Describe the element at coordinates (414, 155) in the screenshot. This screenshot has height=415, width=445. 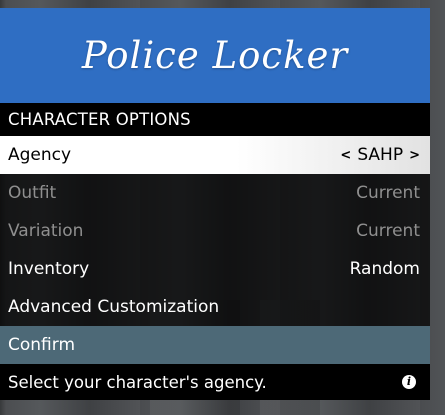
I see `arrow-right-icon: >` at that location.